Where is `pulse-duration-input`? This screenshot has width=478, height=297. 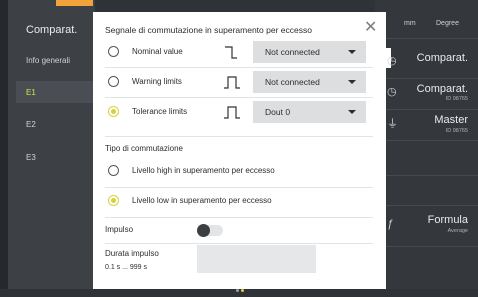
pulse-duration-input is located at coordinates (256, 259).